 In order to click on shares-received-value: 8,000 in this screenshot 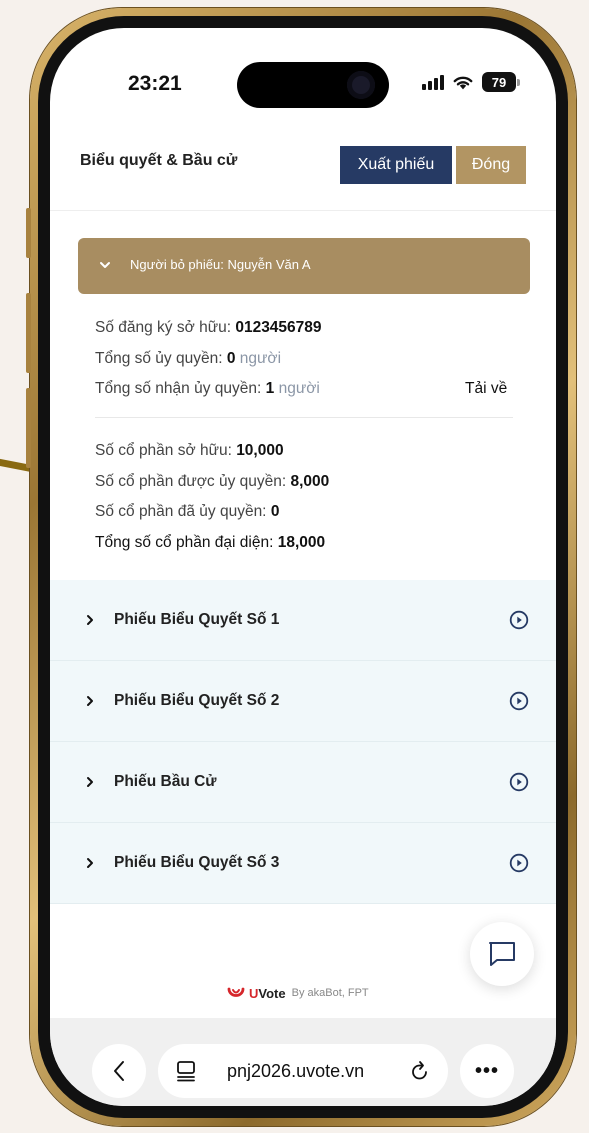, I will do `click(310, 481)`.